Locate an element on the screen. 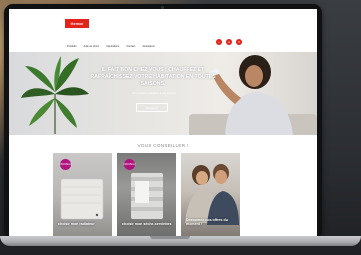  nav-item-produits: Produits is located at coordinates (72, 46).